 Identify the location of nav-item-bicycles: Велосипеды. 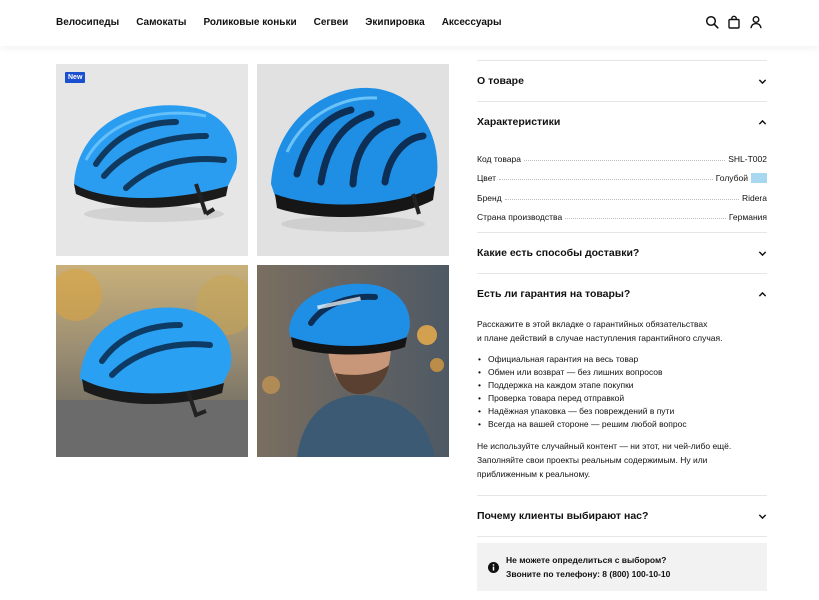
(87, 22).